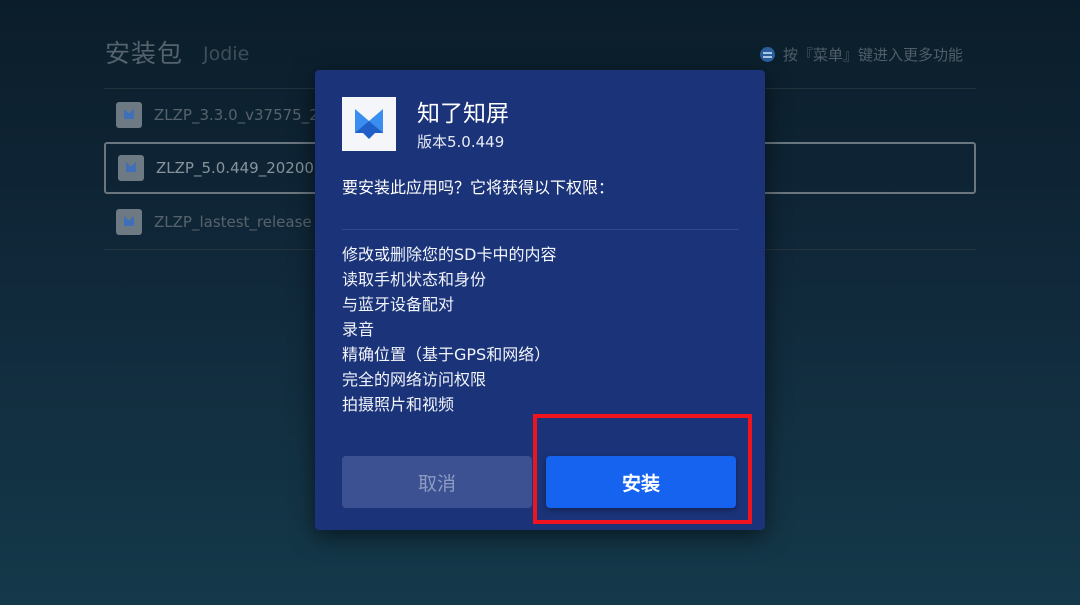 The width and height of the screenshot is (1080, 605). Describe the element at coordinates (245, 168) in the screenshot. I see `file-name: ZLZP_5.0.449_2020073` at that location.